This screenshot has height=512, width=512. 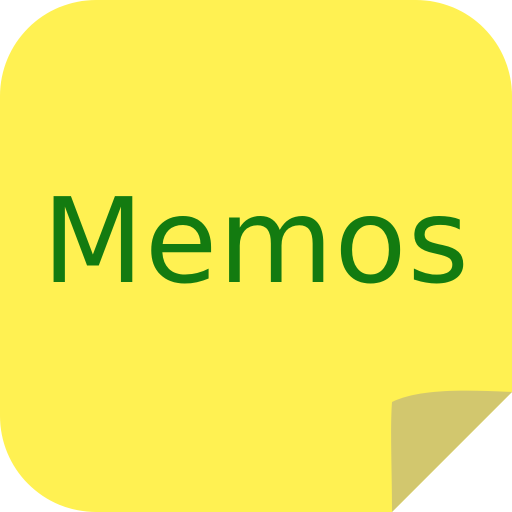 What do you see at coordinates (451, 451) in the screenshot?
I see `page-curl-icon` at bounding box center [451, 451].